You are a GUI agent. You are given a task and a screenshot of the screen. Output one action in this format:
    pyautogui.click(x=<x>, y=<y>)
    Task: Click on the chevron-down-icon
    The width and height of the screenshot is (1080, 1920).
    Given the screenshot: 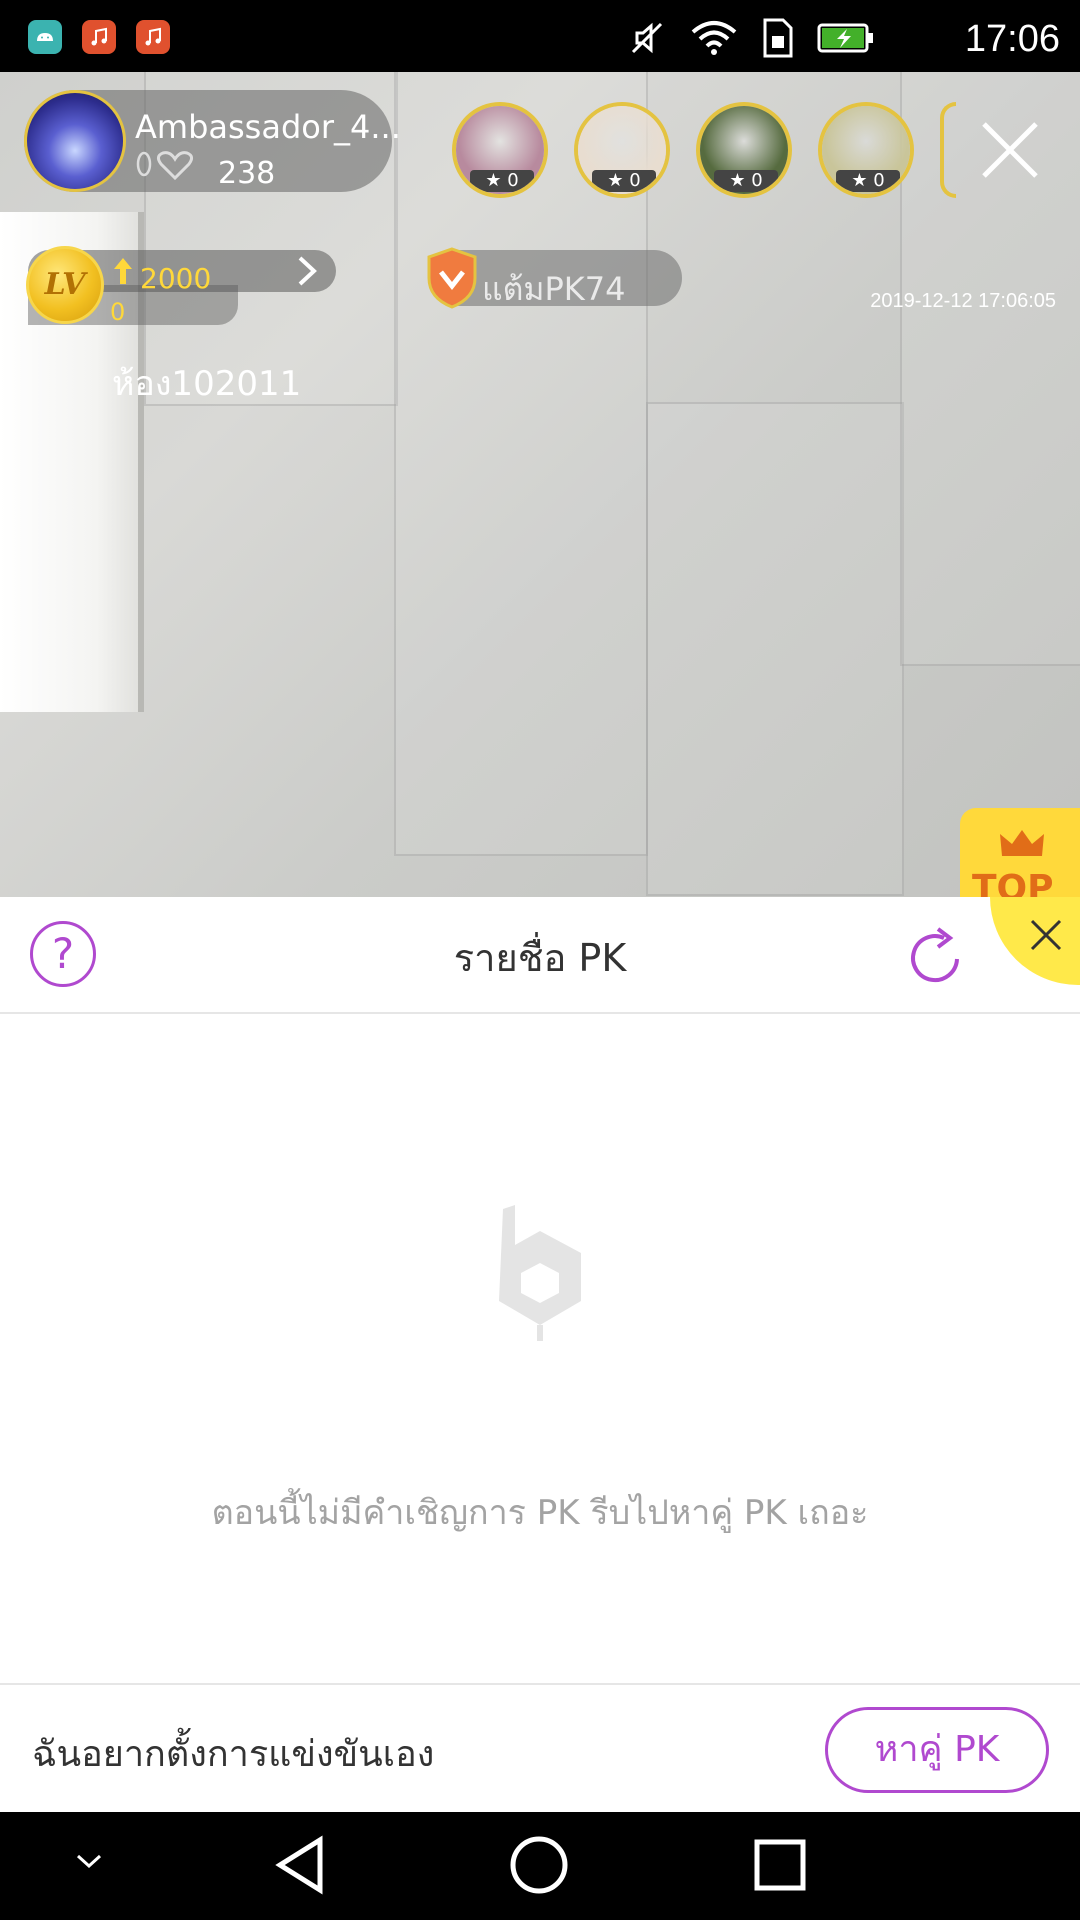 What is the action you would take?
    pyautogui.click(x=89, y=1862)
    